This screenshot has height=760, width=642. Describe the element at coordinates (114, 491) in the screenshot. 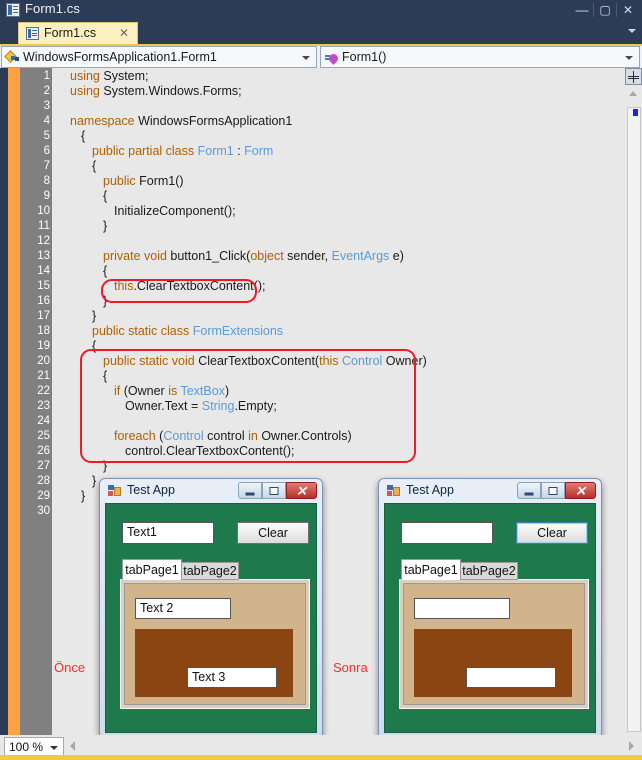

I see `app-icon` at that location.